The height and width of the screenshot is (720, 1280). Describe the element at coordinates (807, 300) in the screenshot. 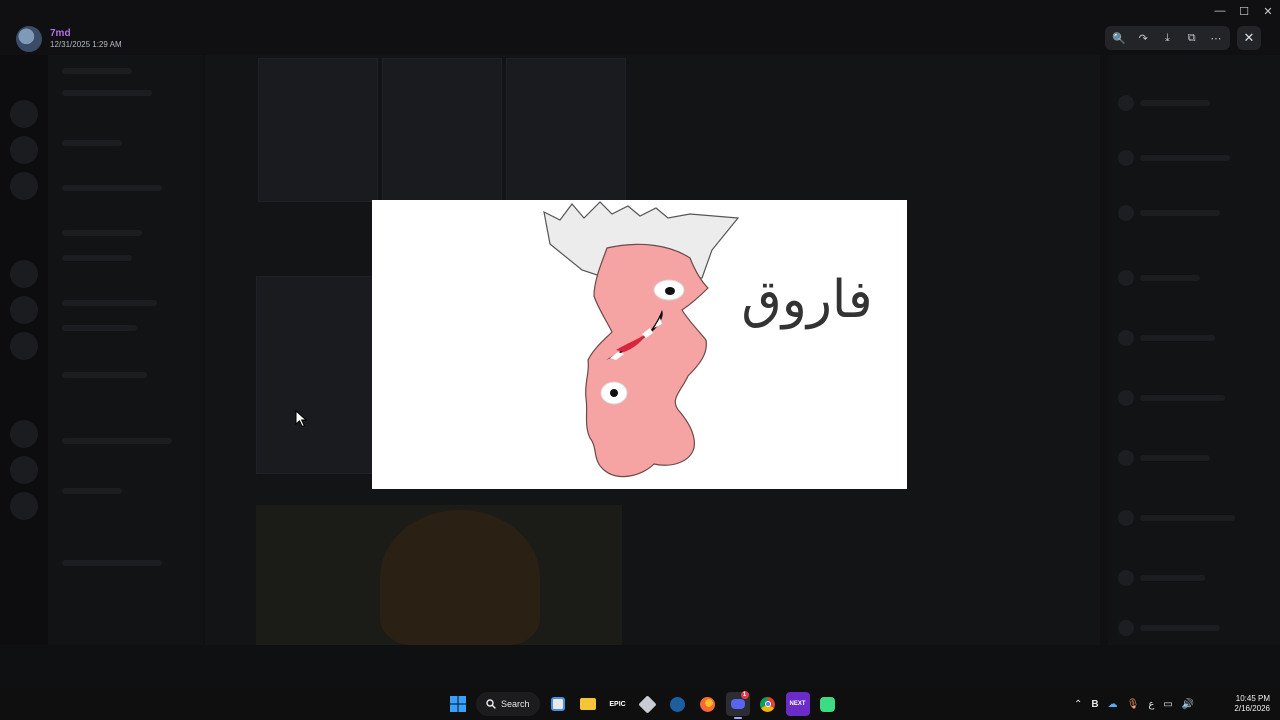

I see `handwritten-arabic-text: فاروق` at that location.